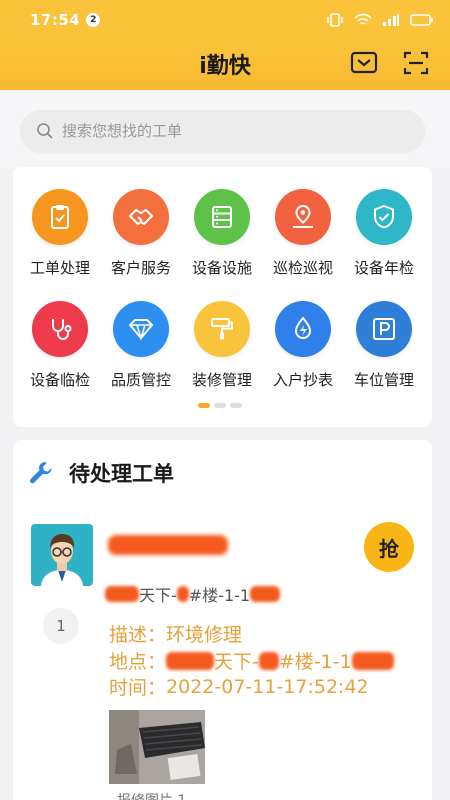  Describe the element at coordinates (151, 795) in the screenshot. I see `photo-label: 报修图片 1` at that location.